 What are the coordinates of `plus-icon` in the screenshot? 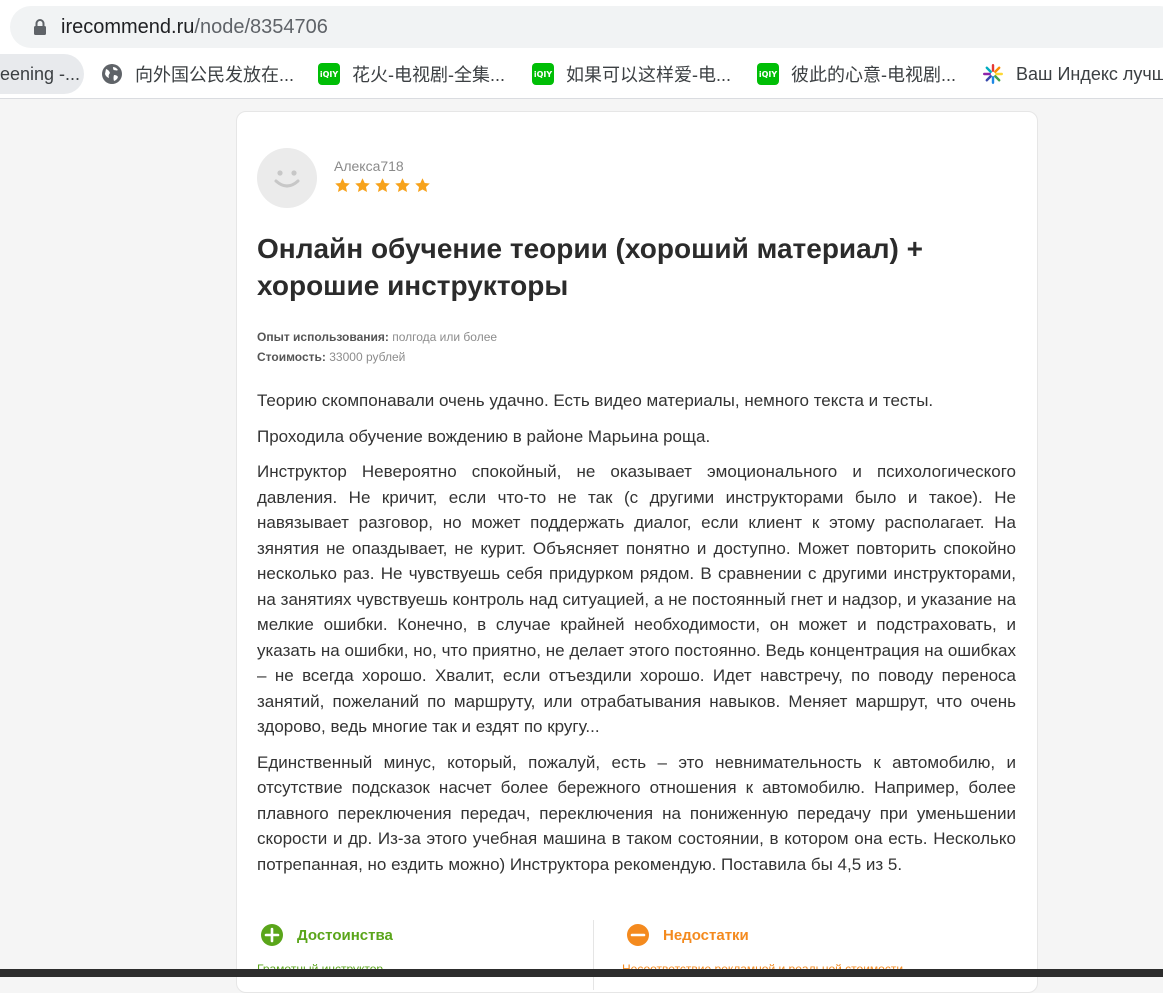 It's located at (272, 935).